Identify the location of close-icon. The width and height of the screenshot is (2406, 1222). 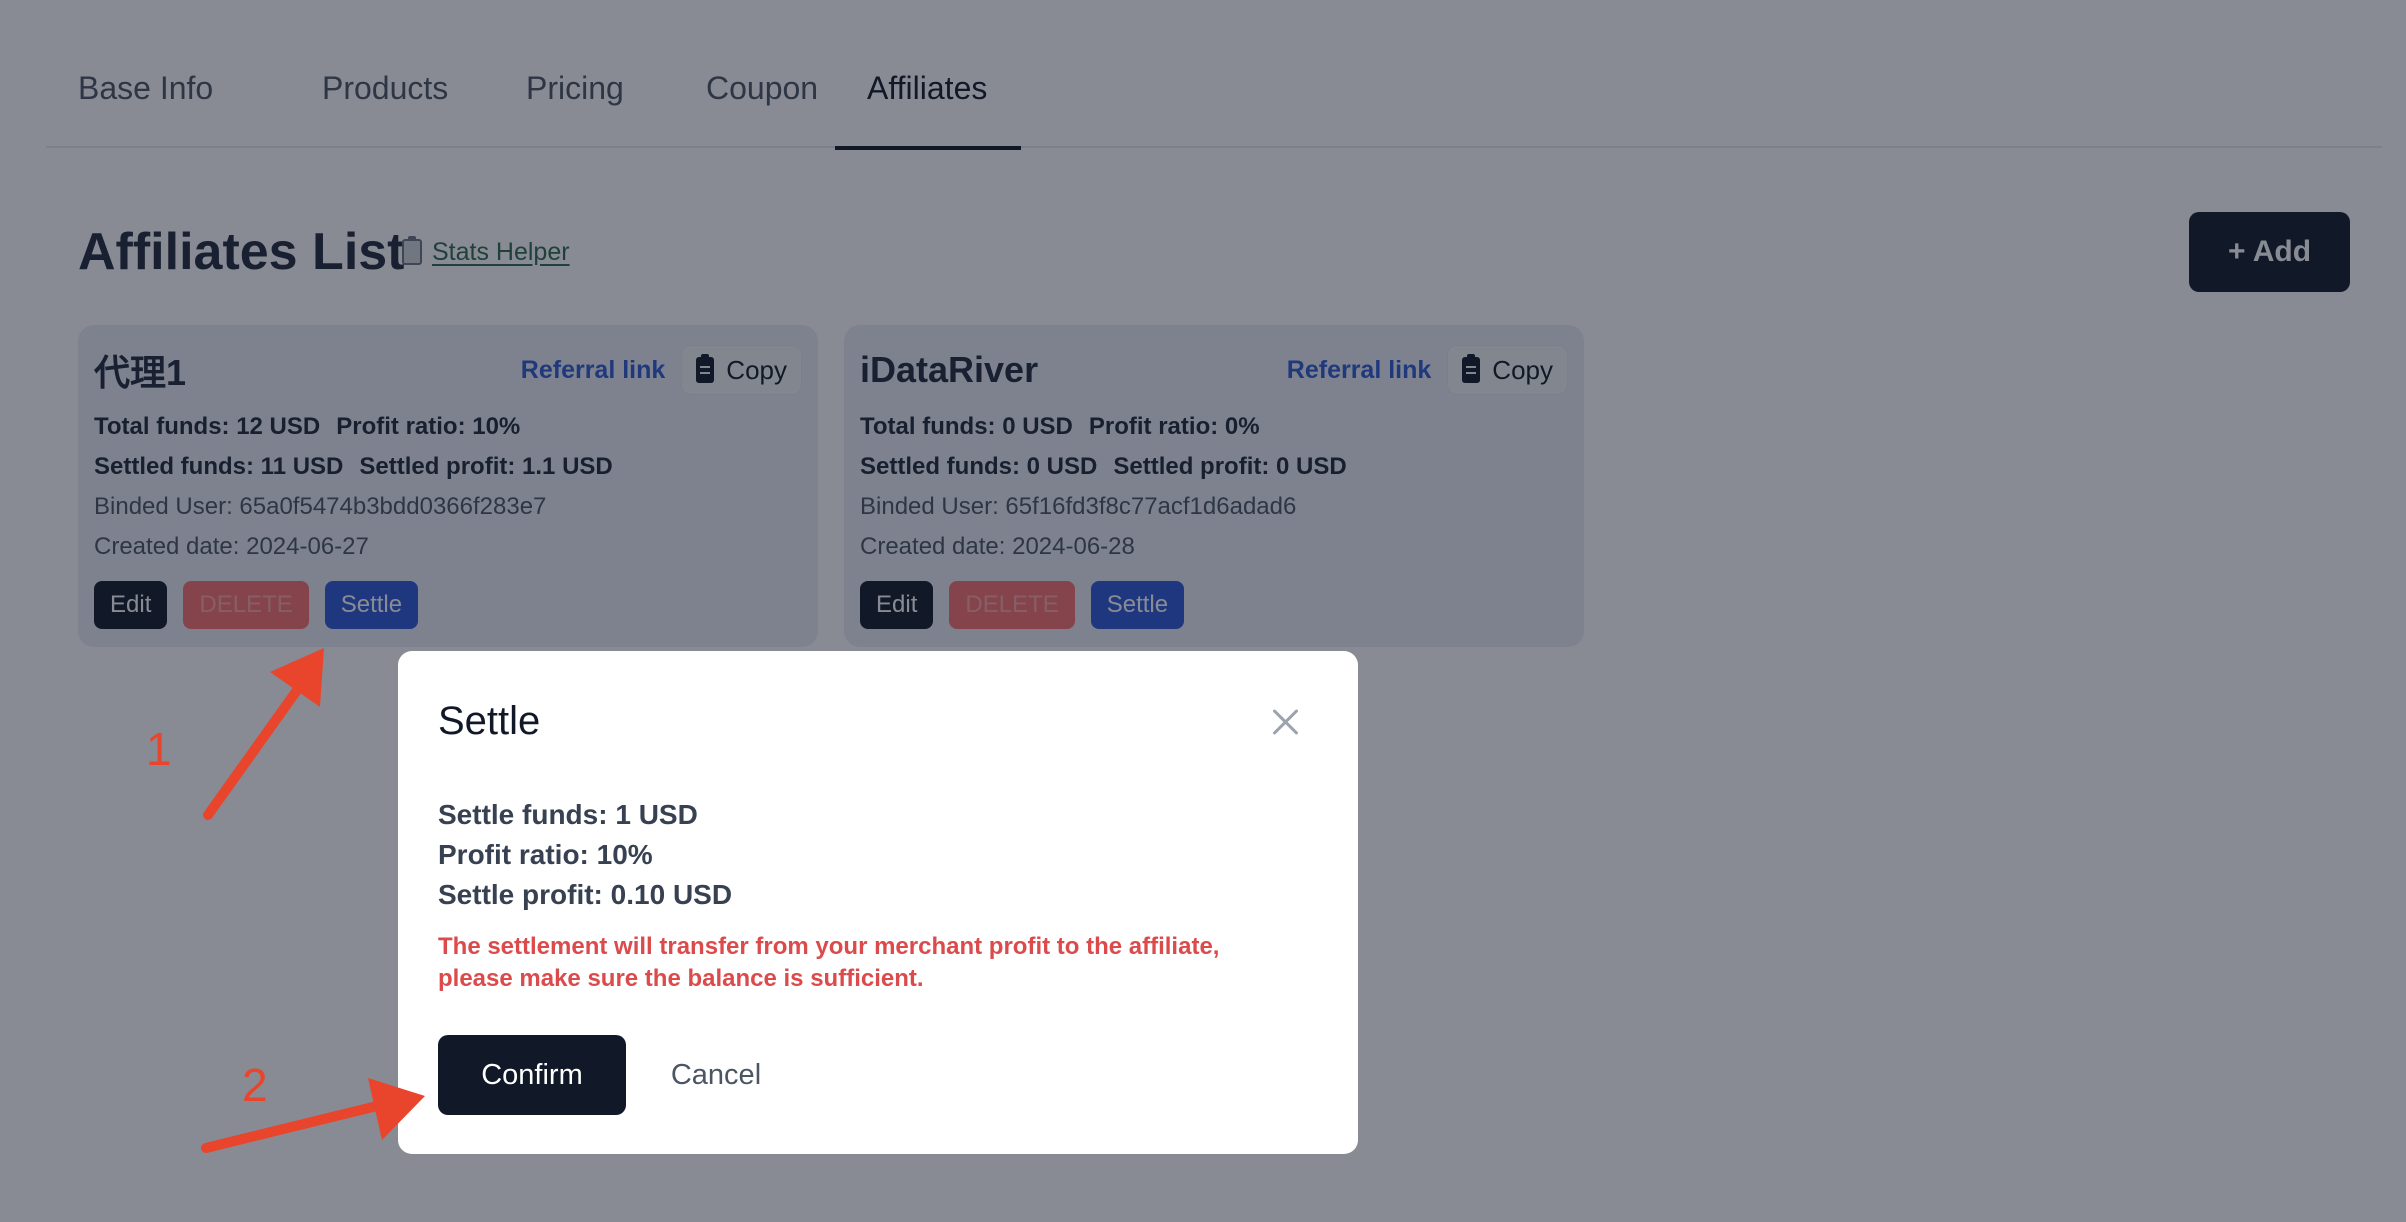
(1285, 722).